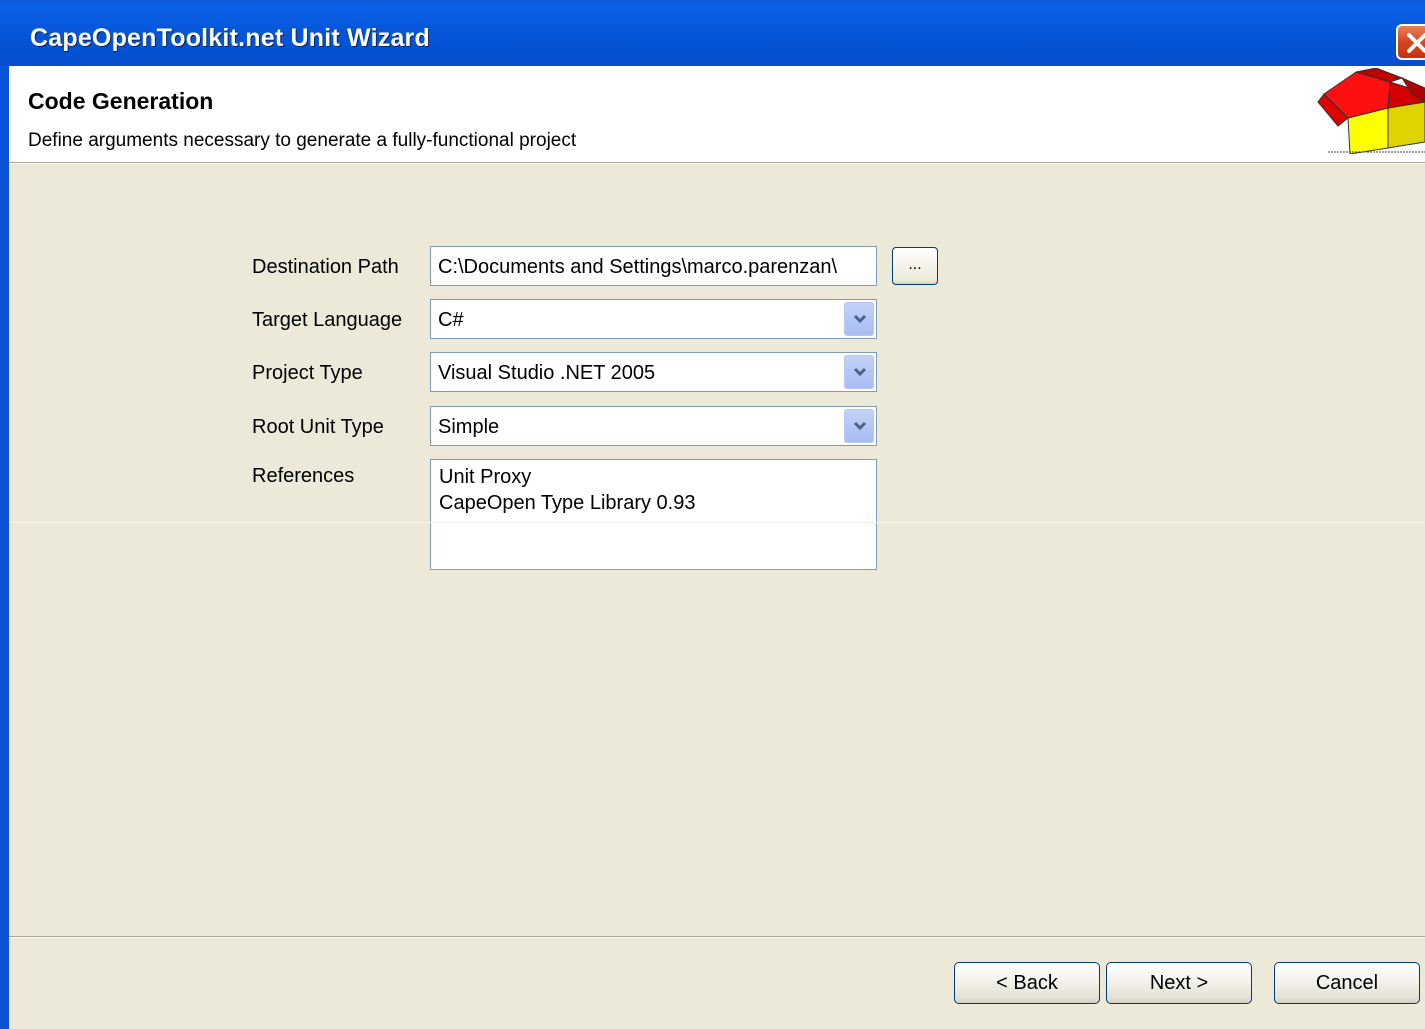  Describe the element at coordinates (327, 320) in the screenshot. I see `target-language-label: Target Language` at that location.